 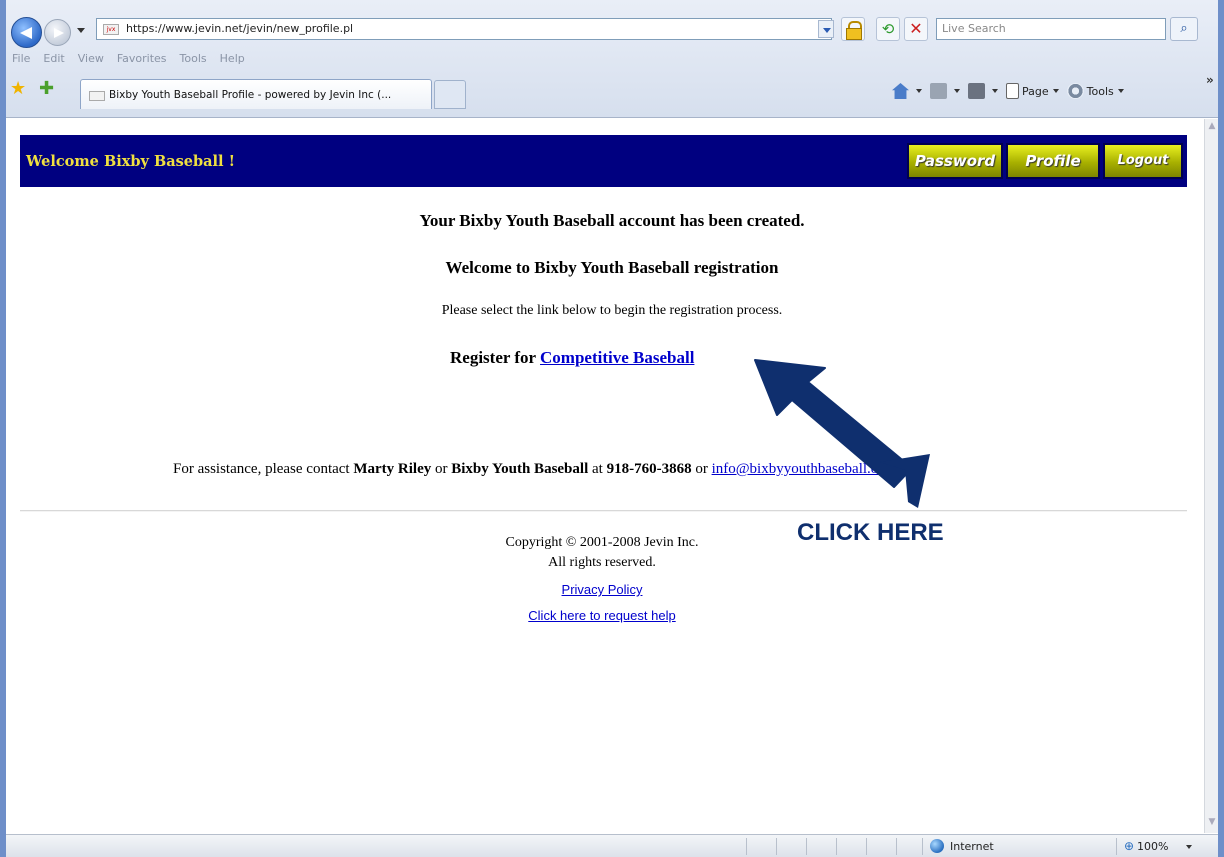 What do you see at coordinates (1051, 29) in the screenshot?
I see `live-search-input: Live Search` at bounding box center [1051, 29].